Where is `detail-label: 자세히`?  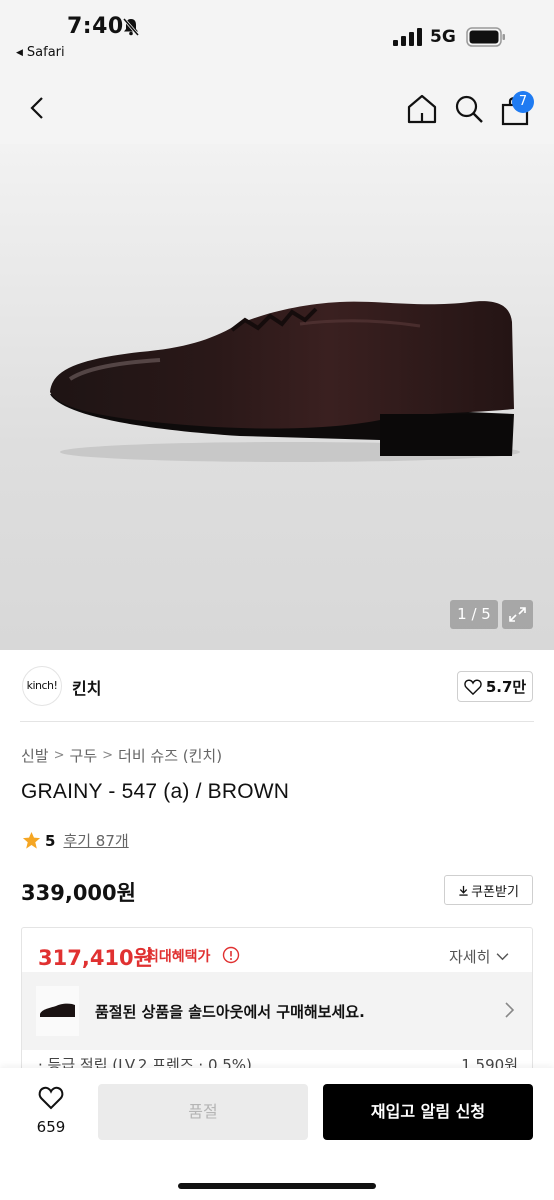 detail-label: 자세히 is located at coordinates (470, 957).